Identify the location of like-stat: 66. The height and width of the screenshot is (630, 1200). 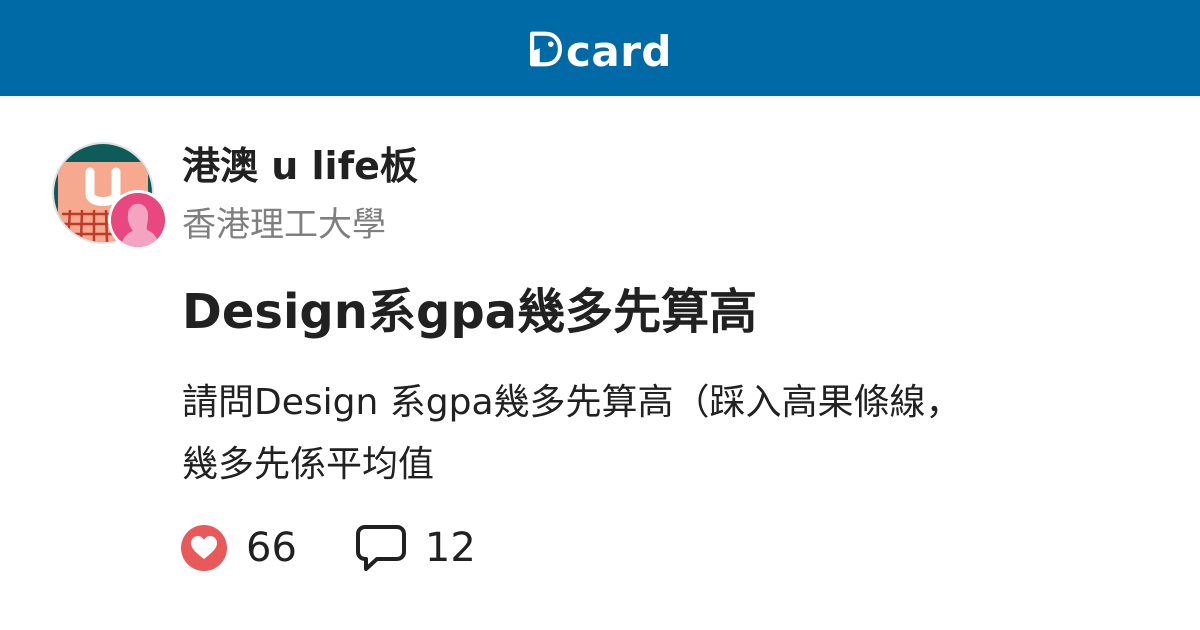
(238, 548).